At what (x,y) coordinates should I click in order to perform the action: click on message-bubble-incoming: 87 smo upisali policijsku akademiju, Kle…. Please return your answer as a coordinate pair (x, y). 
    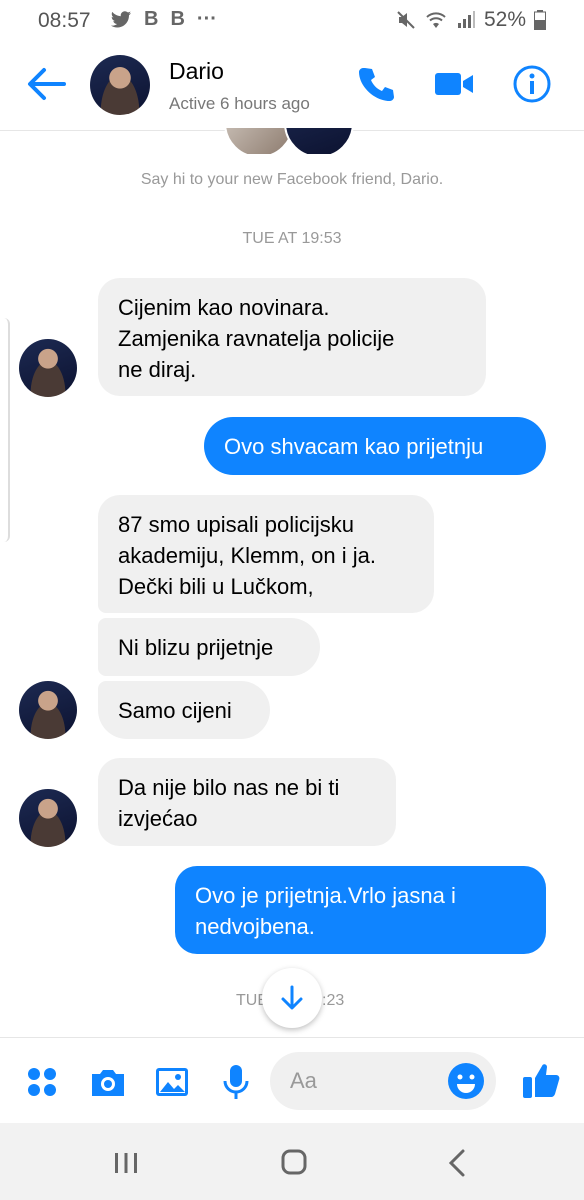
    Looking at the image, I should click on (266, 554).